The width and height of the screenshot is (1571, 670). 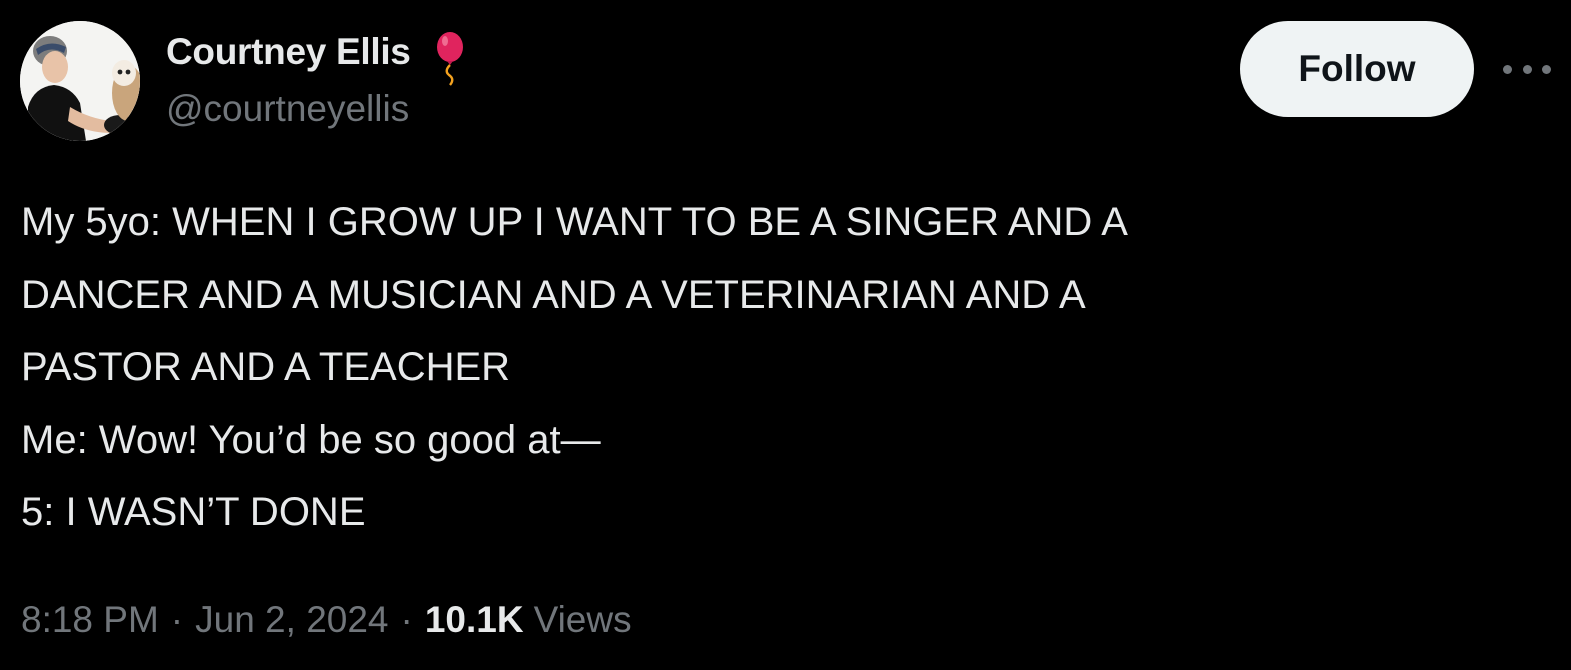 I want to click on avatar-photo, so click(x=80, y=81).